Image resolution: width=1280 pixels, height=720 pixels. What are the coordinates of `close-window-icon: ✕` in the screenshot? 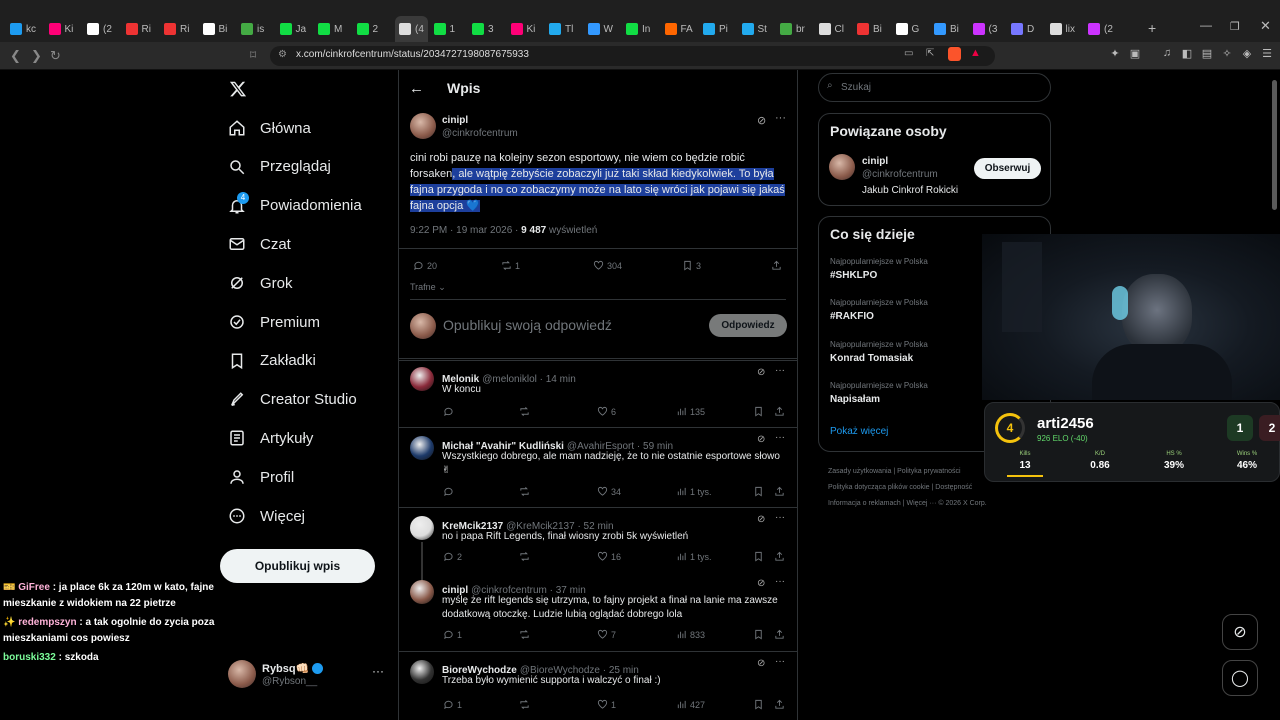 It's located at (1265, 26).